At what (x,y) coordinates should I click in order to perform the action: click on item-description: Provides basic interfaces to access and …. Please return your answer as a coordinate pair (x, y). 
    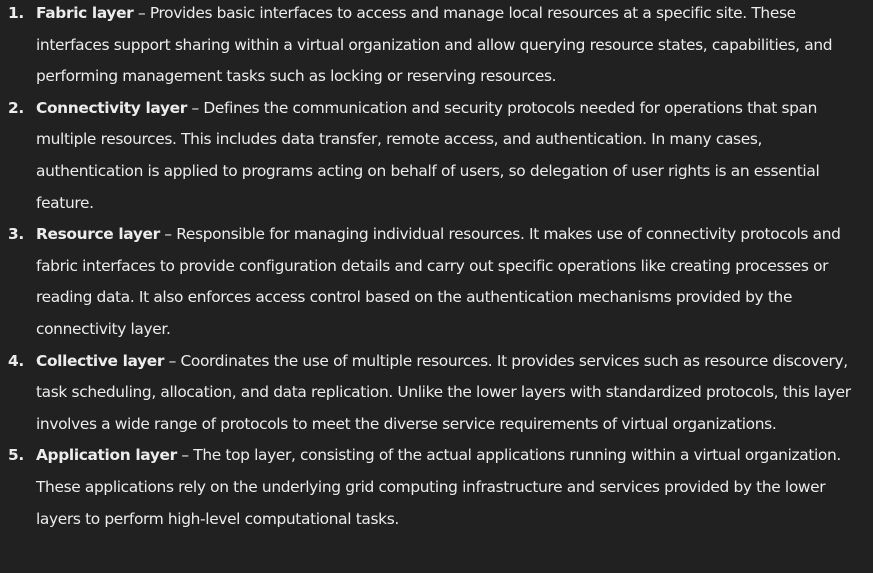
    Looking at the image, I should click on (434, 45).